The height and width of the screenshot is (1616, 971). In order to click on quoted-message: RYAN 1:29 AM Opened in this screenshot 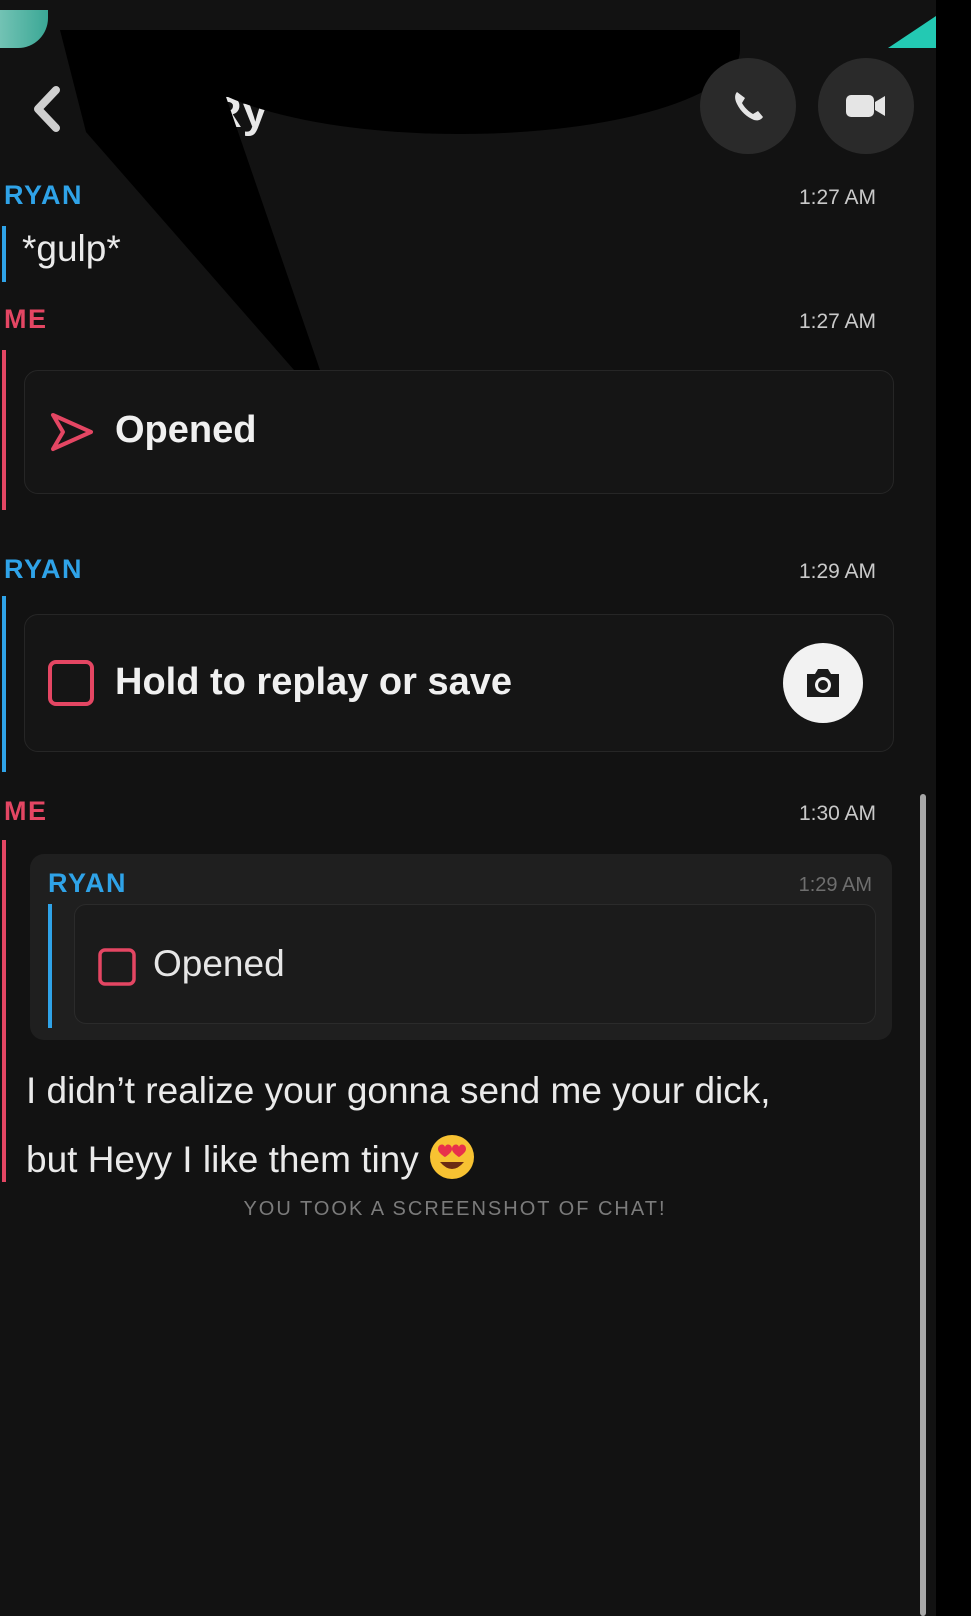, I will do `click(461, 947)`.